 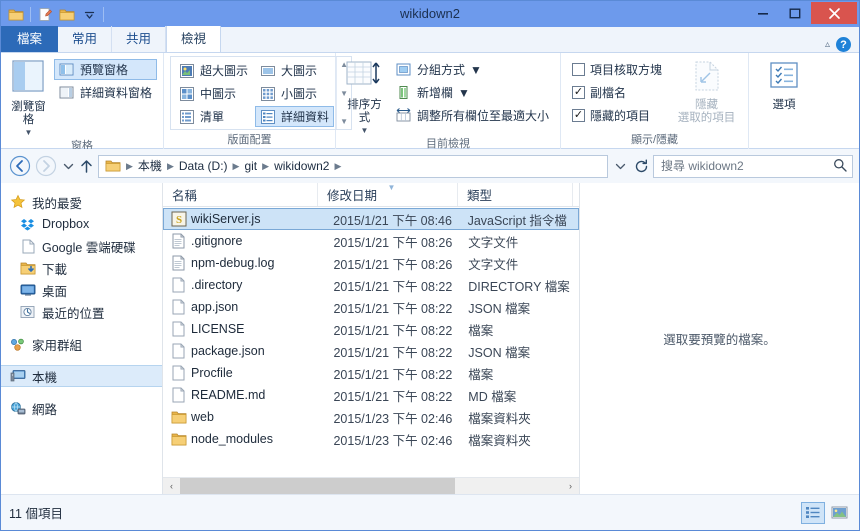 What do you see at coordinates (89, 14) in the screenshot?
I see `qat-chevron-down-icon` at bounding box center [89, 14].